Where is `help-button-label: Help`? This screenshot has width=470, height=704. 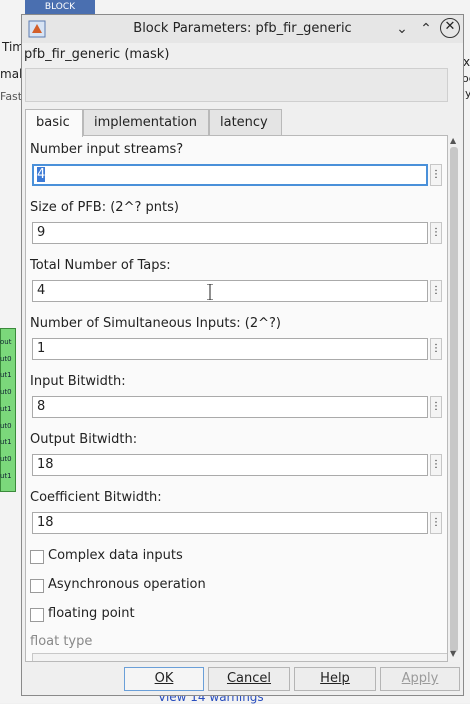
help-button-label: Help is located at coordinates (335, 678).